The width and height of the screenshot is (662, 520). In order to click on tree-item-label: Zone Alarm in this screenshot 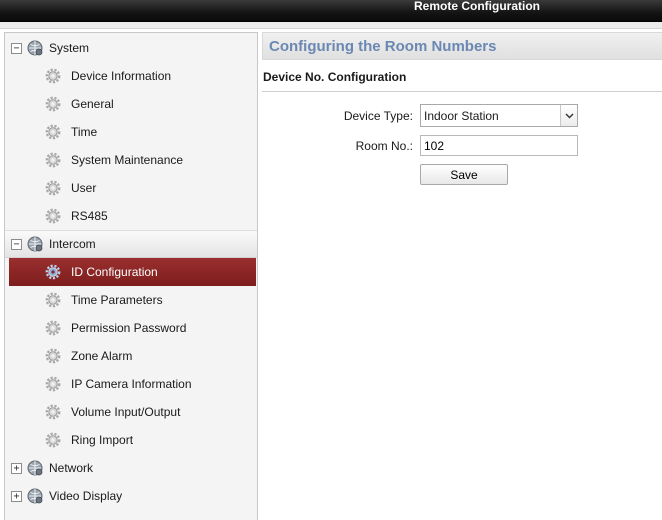, I will do `click(102, 356)`.